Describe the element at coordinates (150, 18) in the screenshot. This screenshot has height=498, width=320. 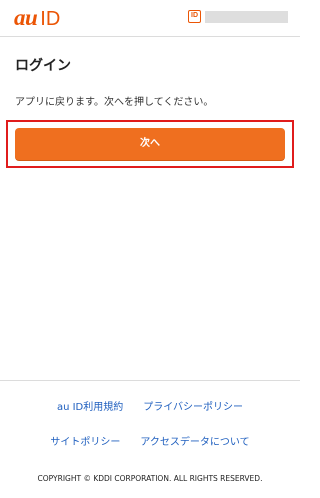
I see `app-header: au ID ID` at that location.